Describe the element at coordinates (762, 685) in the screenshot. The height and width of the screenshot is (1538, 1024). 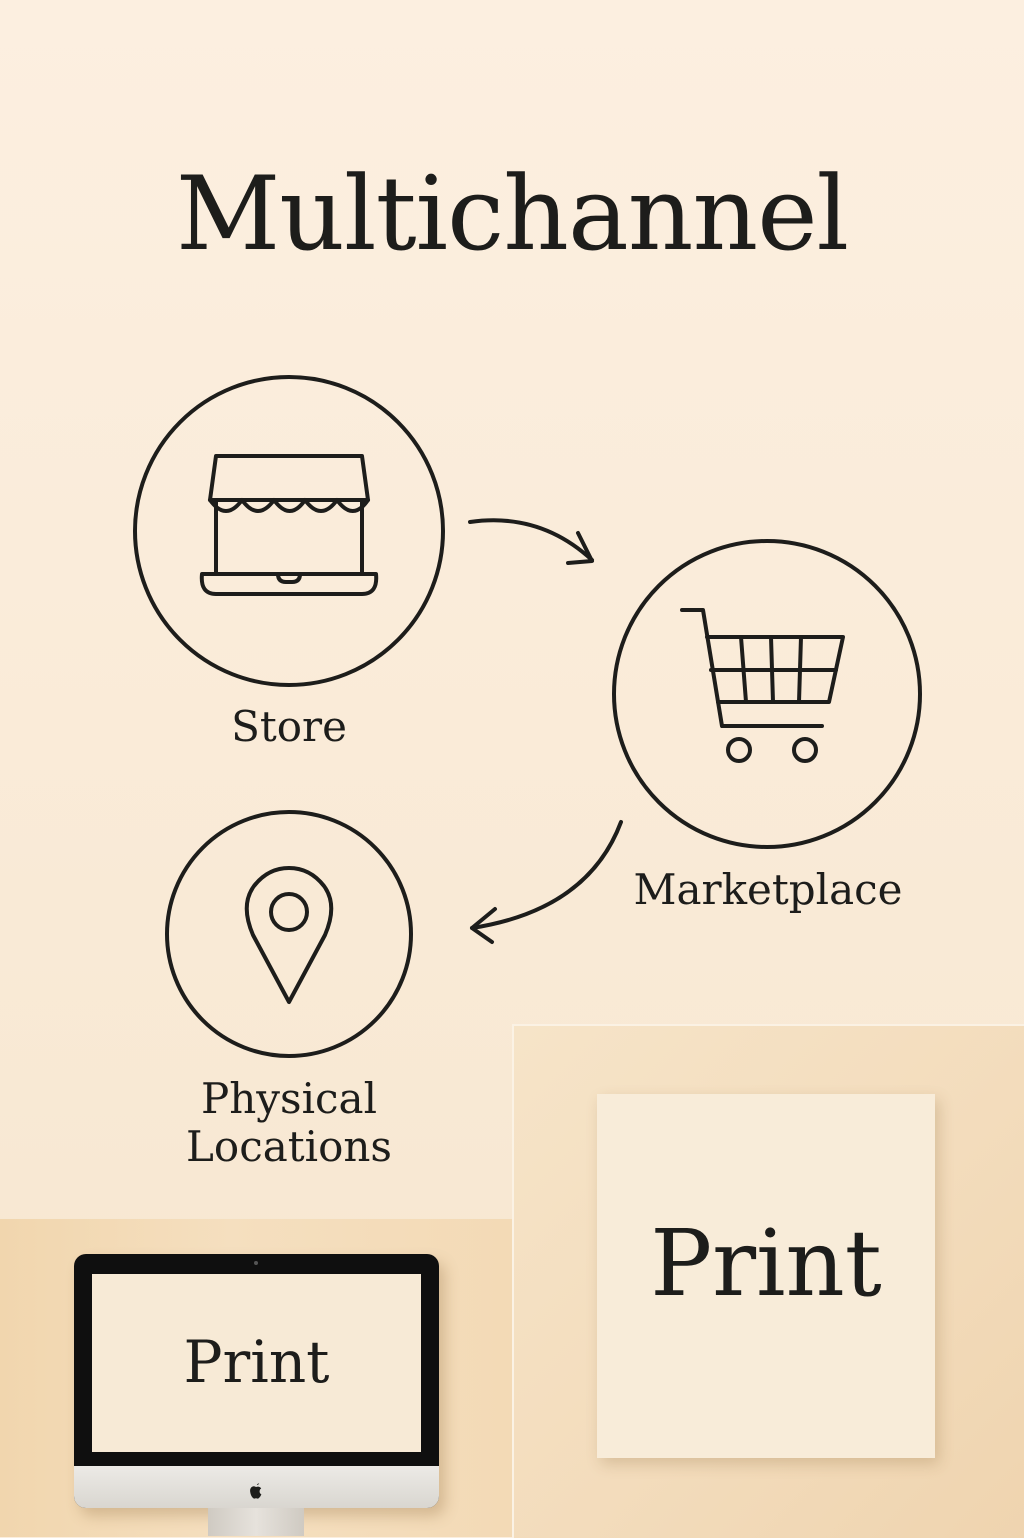
I see `shopping-cart-icon` at that location.